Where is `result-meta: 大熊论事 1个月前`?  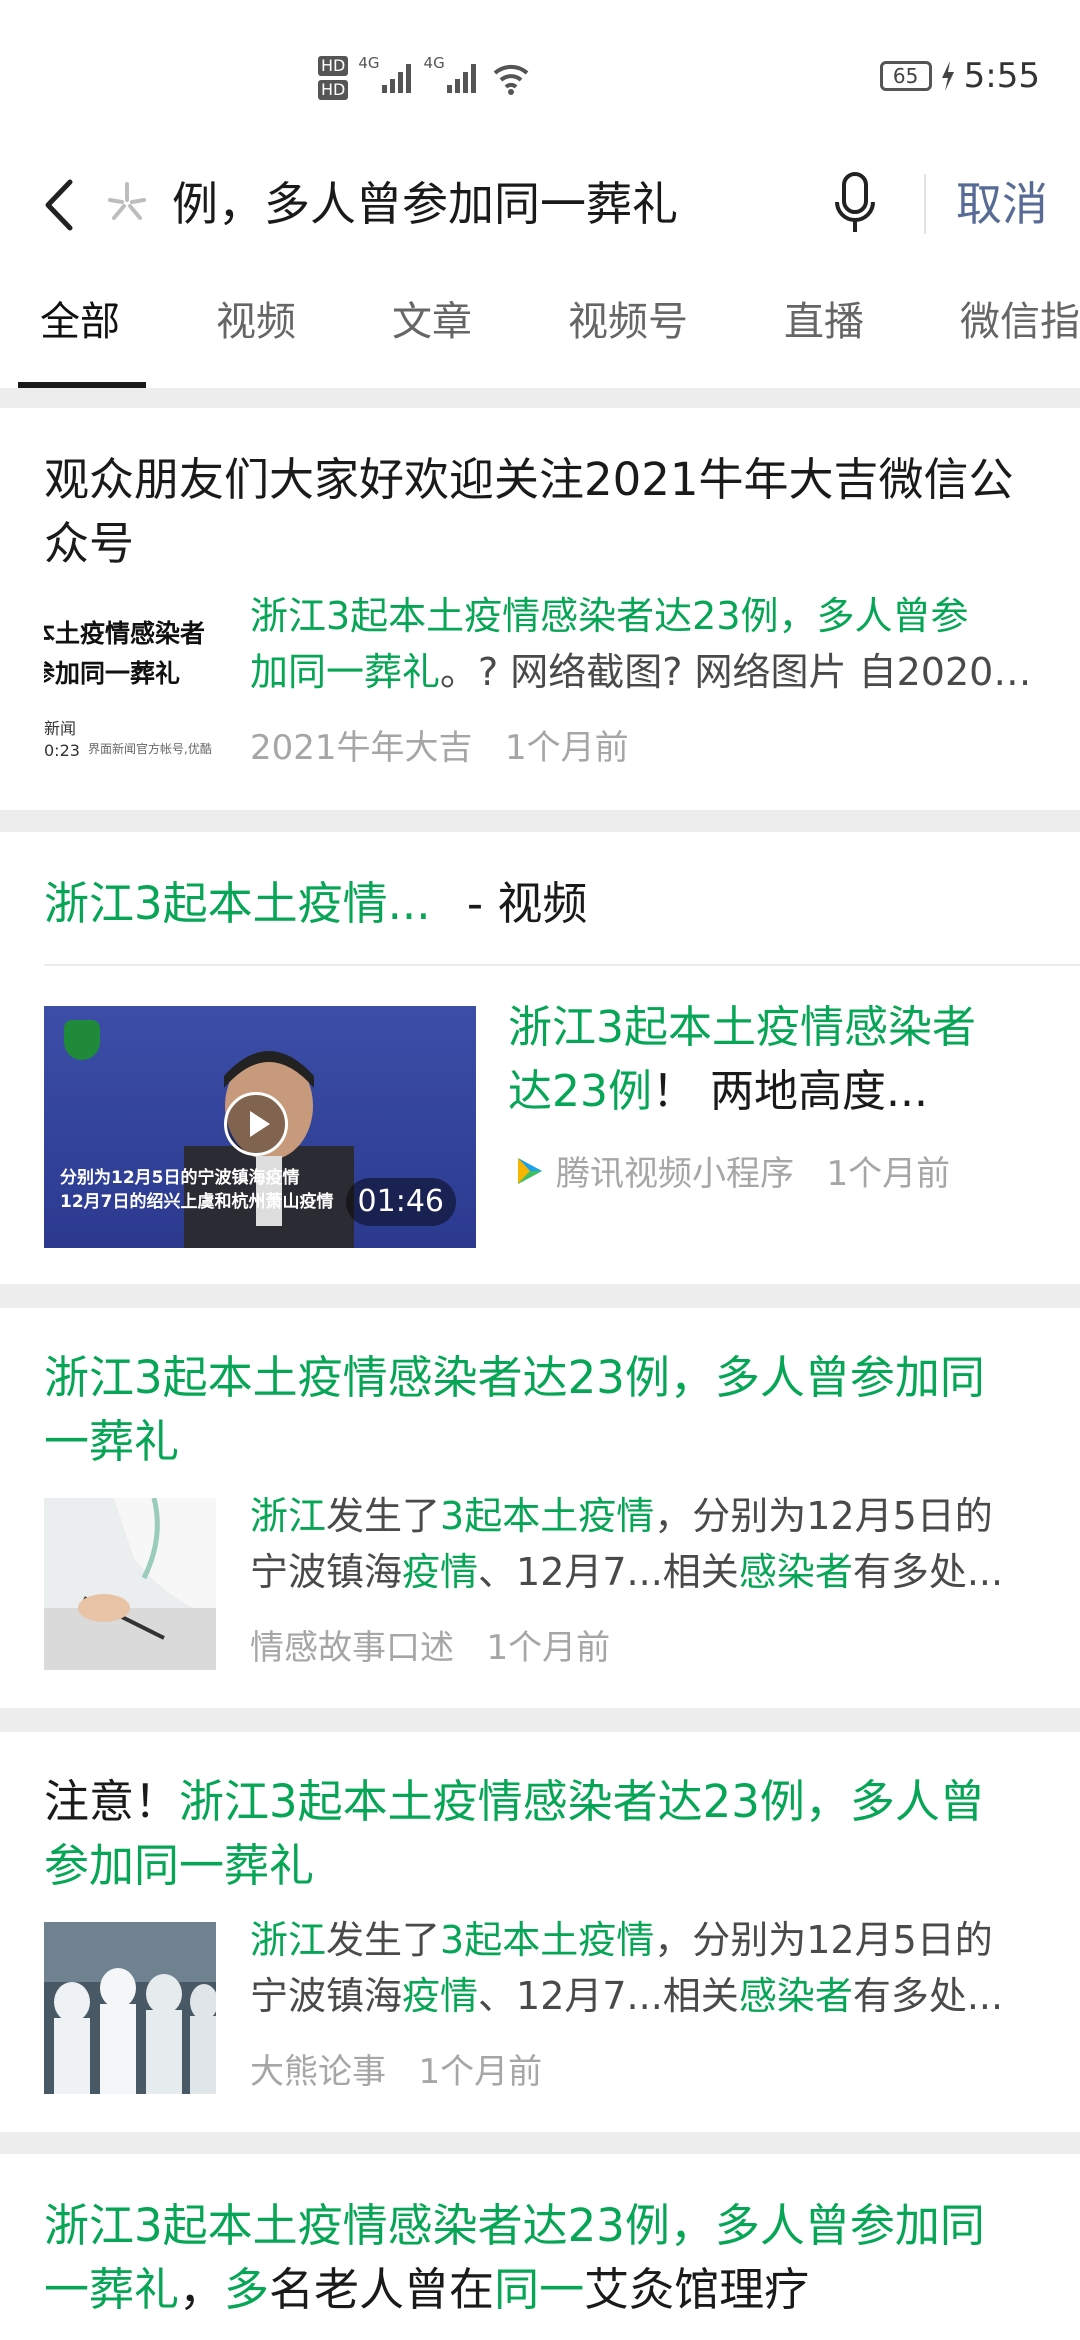
result-meta: 大熊论事 1个月前 is located at coordinates (396, 2068).